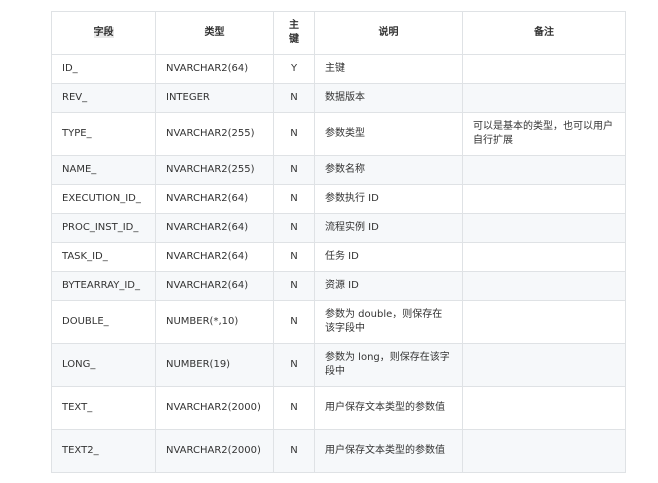 Image resolution: width=658 pixels, height=483 pixels. I want to click on table-row: PROC_INST_ID_ NVARCHAR2(64) N 流程实例 ID, so click(338, 228).